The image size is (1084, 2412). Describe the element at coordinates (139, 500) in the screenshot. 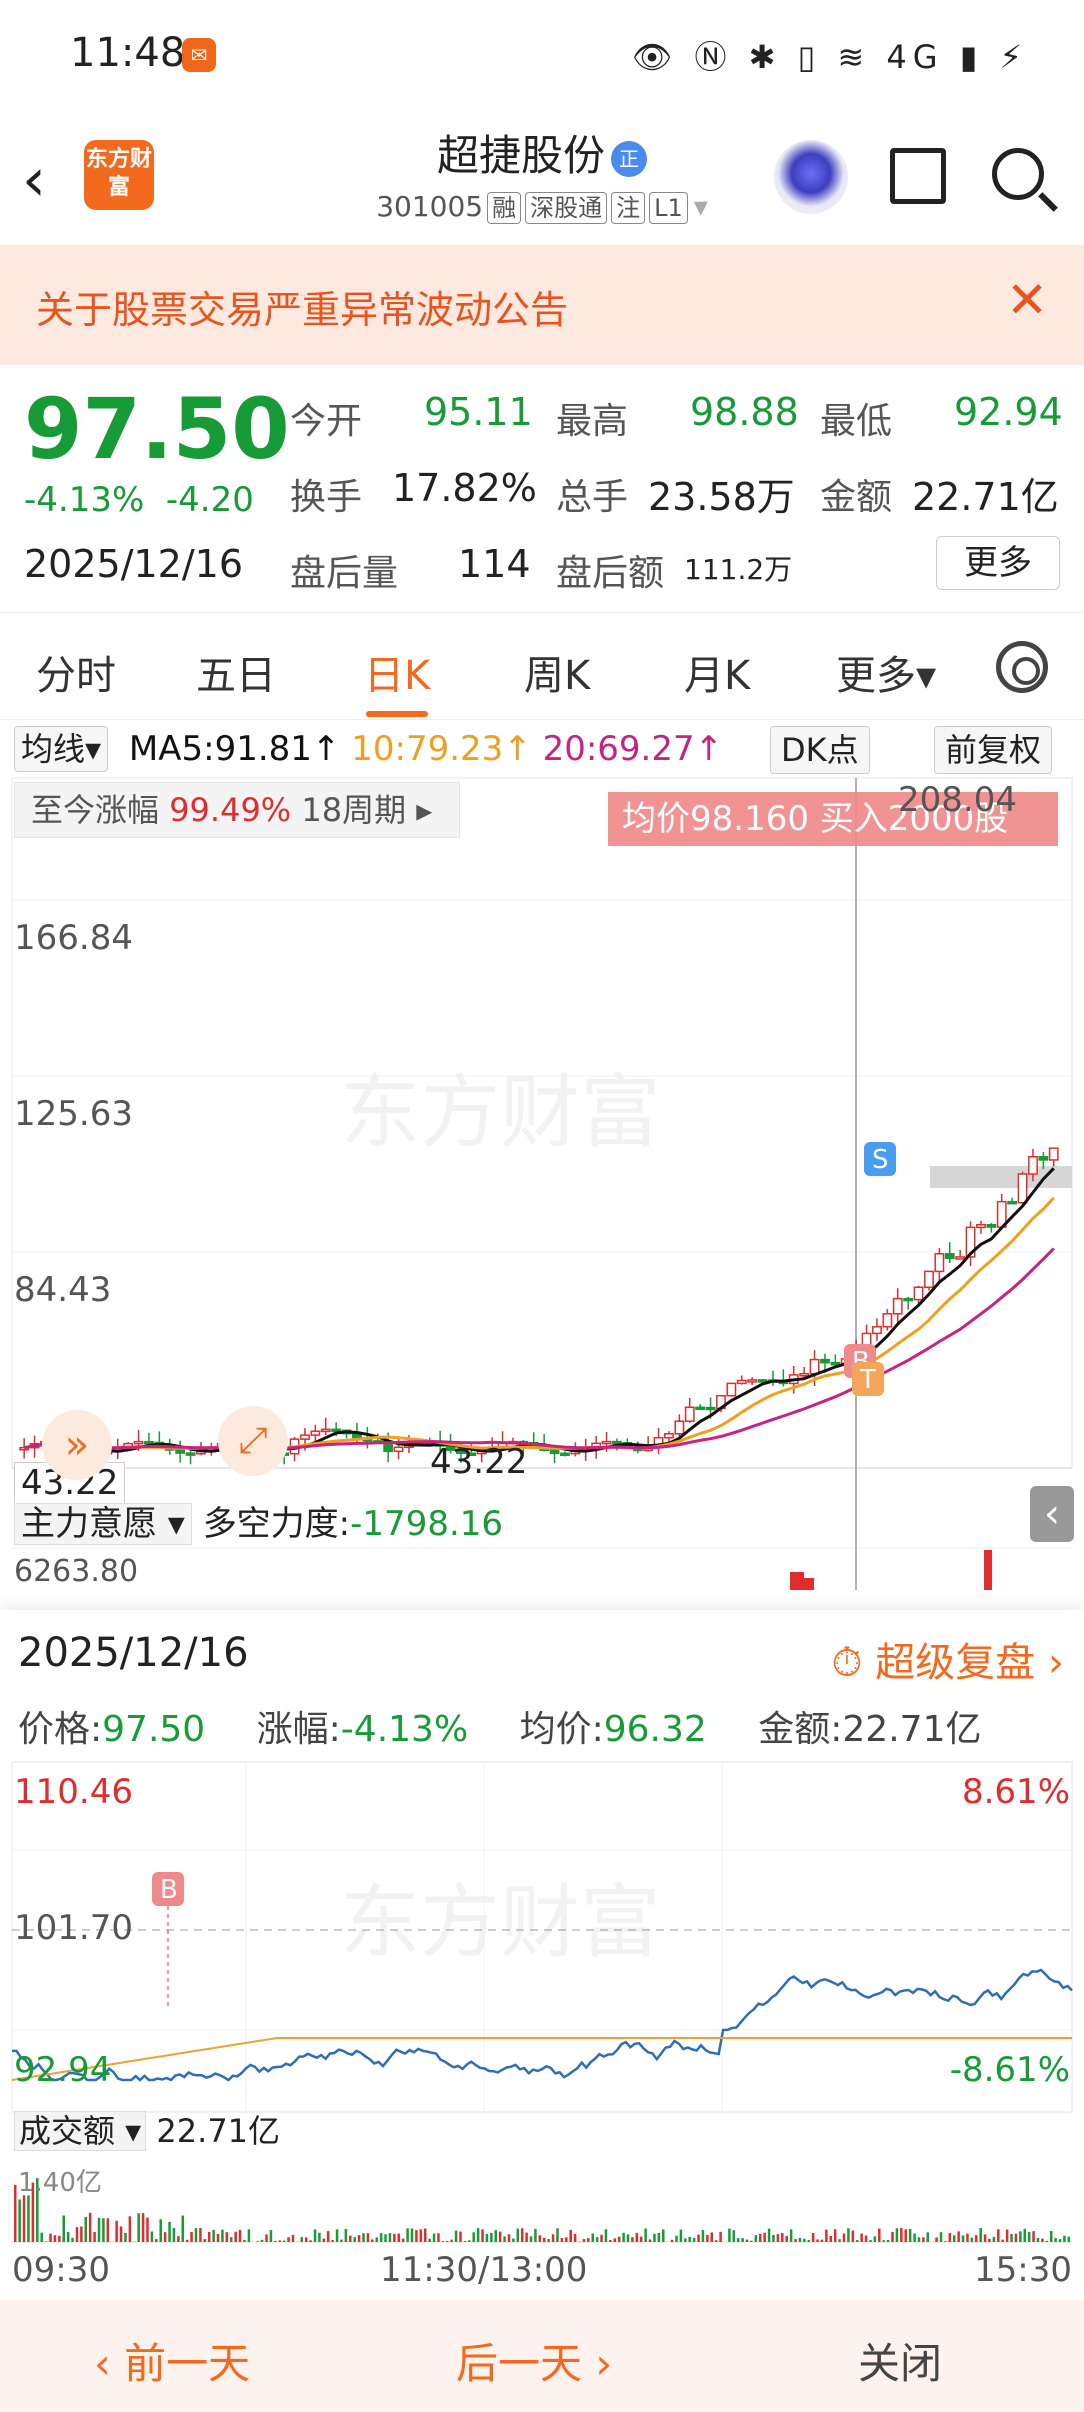

I see `price-change: -4.13% -4.20` at that location.